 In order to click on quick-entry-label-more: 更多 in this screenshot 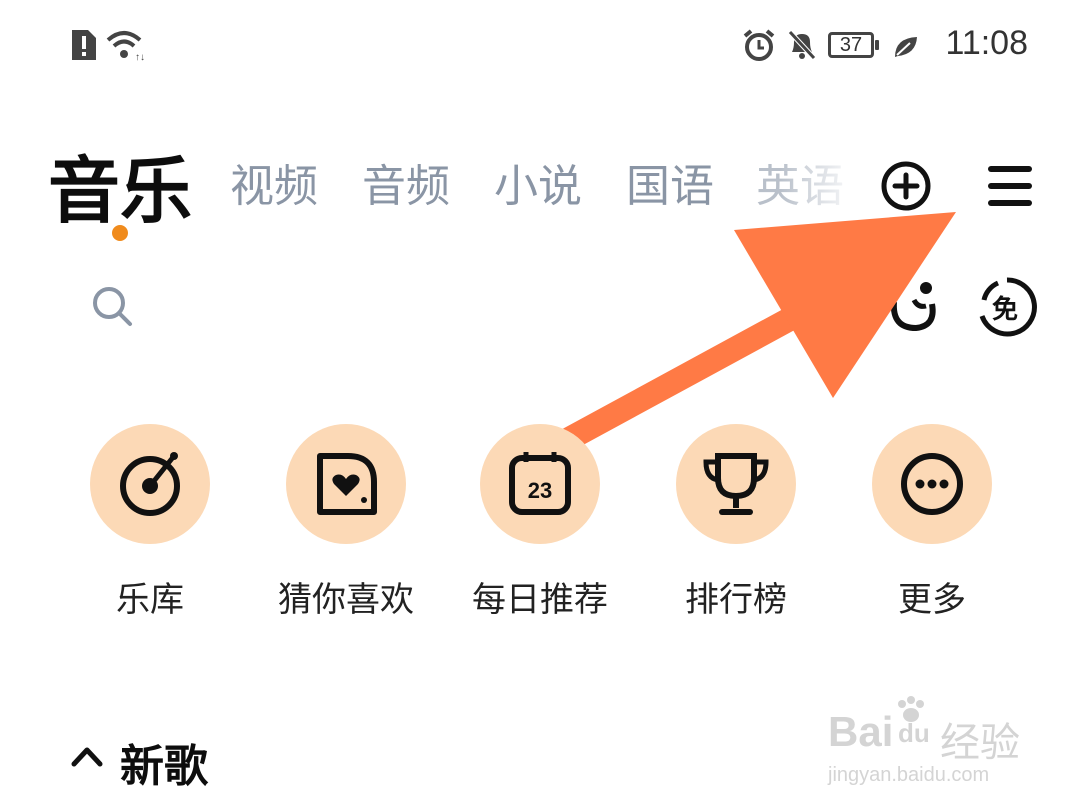, I will do `click(932, 600)`.